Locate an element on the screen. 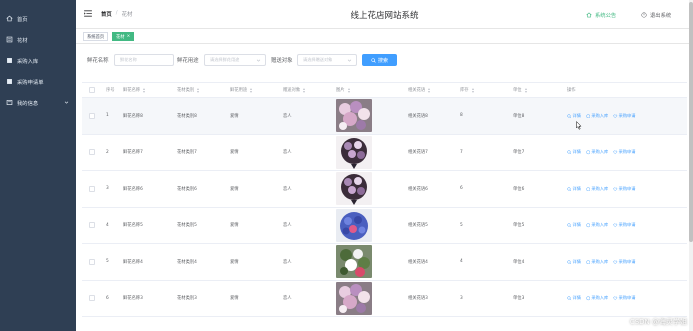 This screenshot has height=331, width=693. select-all-checkbox is located at coordinates (92, 90).